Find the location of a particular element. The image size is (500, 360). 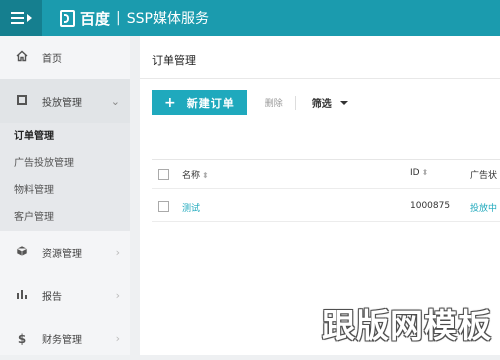

filter-label: 筛选 is located at coordinates (321, 104).